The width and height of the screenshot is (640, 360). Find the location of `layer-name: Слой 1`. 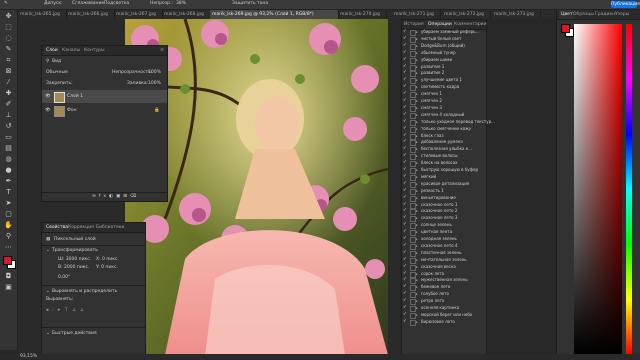

layer-name: Слой 1 is located at coordinates (75, 96).